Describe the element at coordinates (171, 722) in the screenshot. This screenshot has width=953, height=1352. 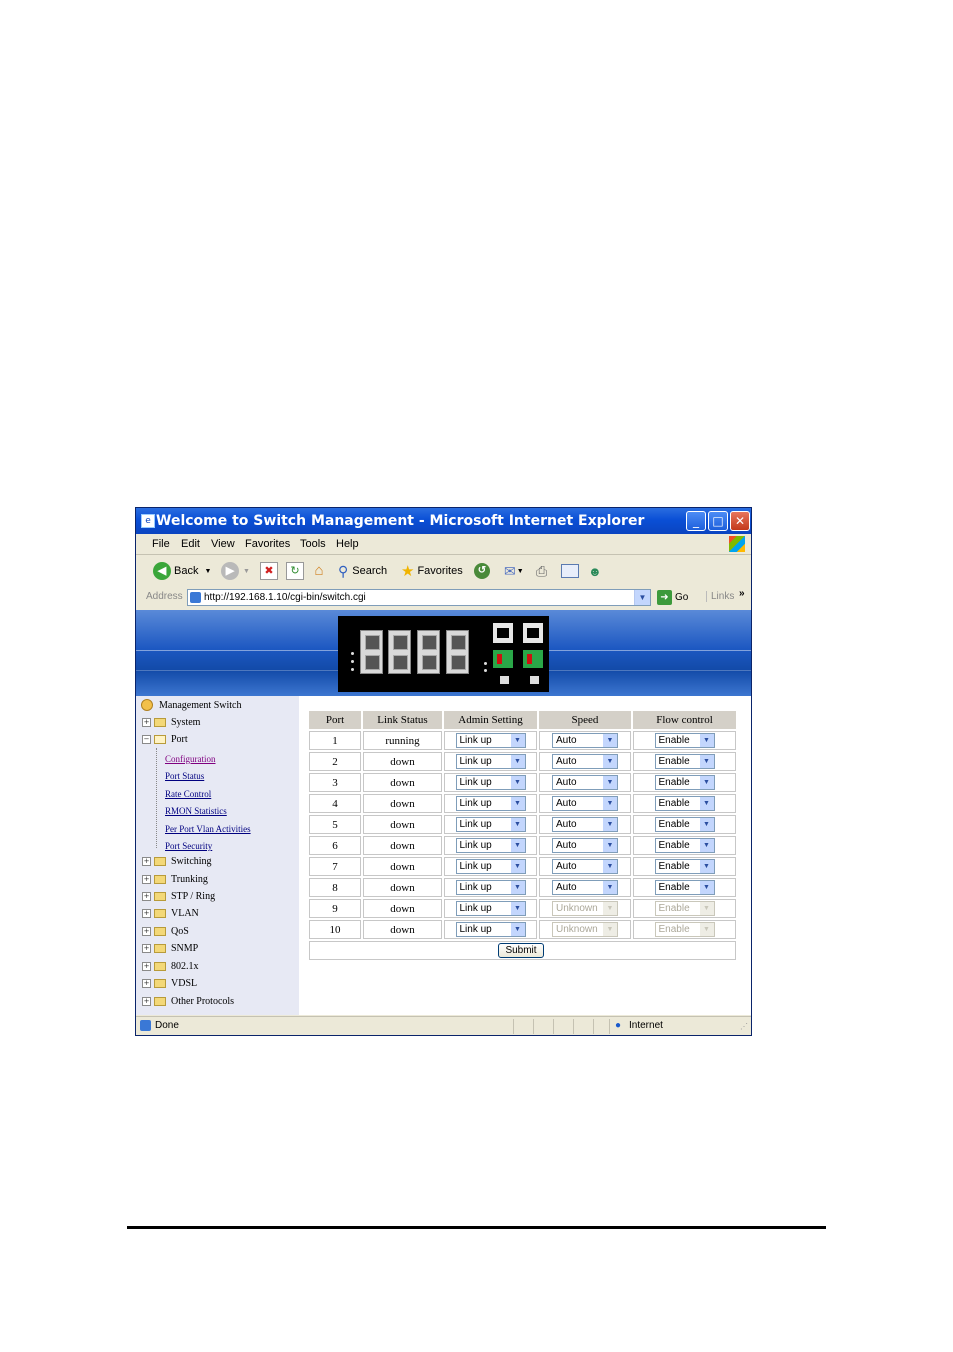
I see `tree-item-system: + System` at that location.